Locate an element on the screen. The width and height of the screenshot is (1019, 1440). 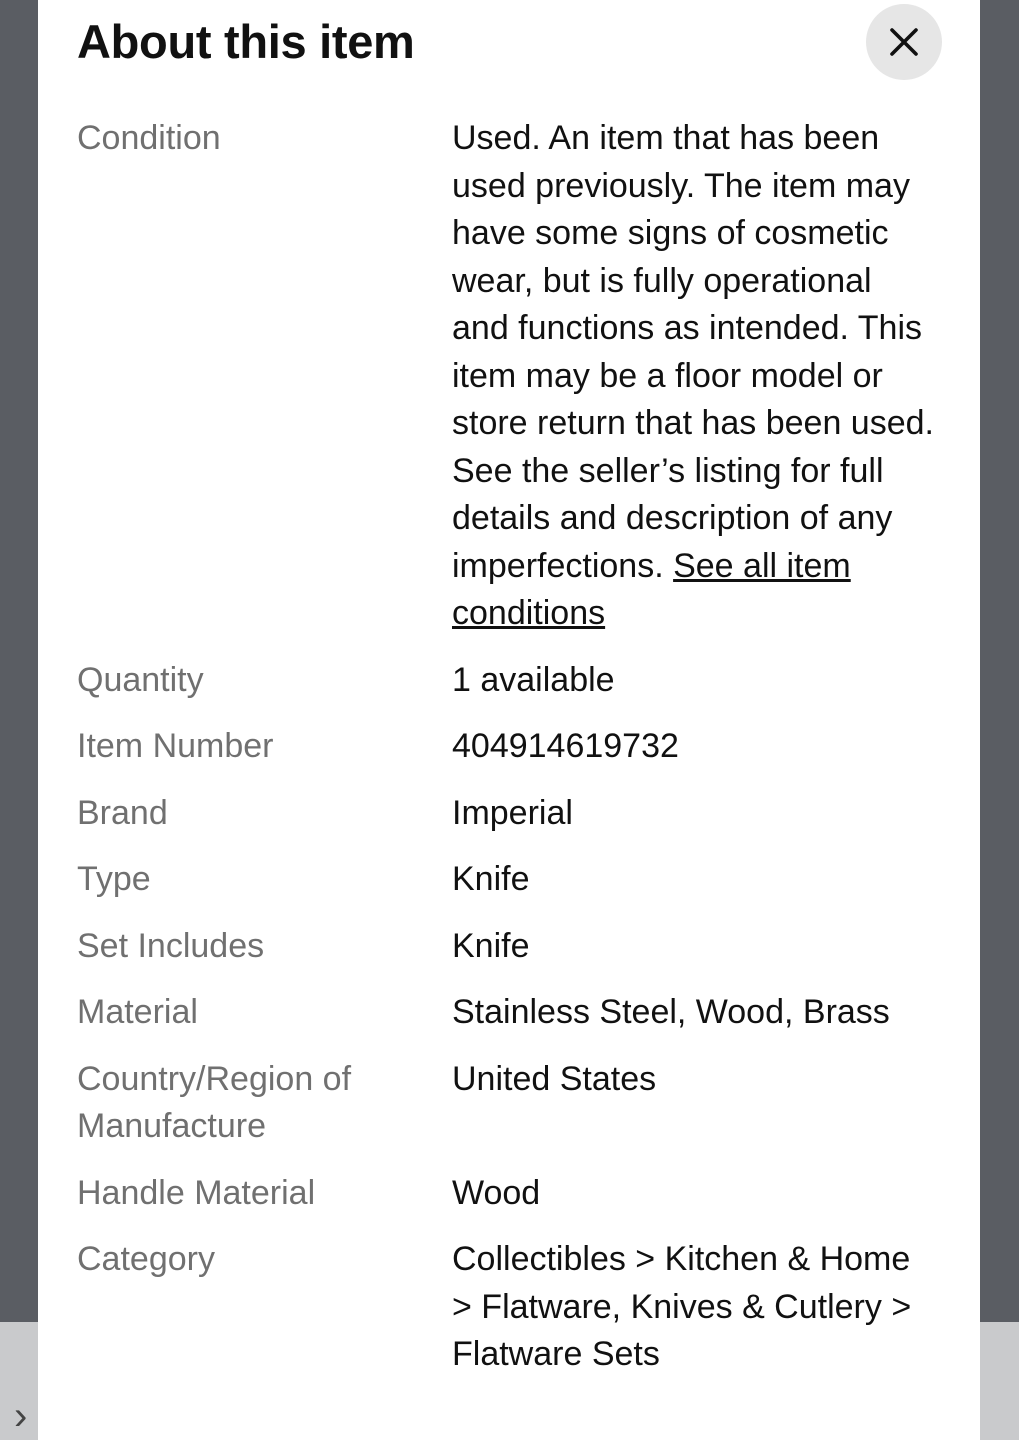
spec-row-handle-material: Handle Material Wood is located at coordinates (507, 1194).